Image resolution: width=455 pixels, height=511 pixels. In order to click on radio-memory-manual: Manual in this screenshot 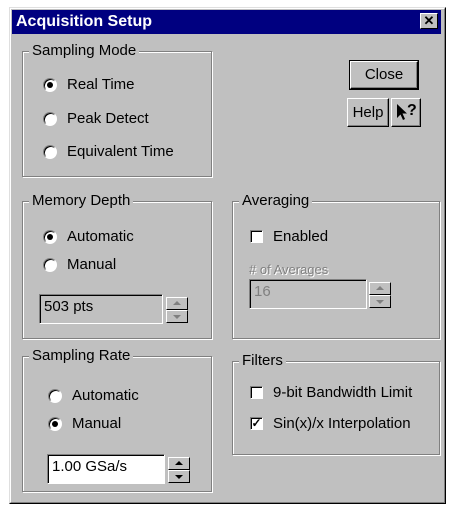, I will do `click(79, 264)`.